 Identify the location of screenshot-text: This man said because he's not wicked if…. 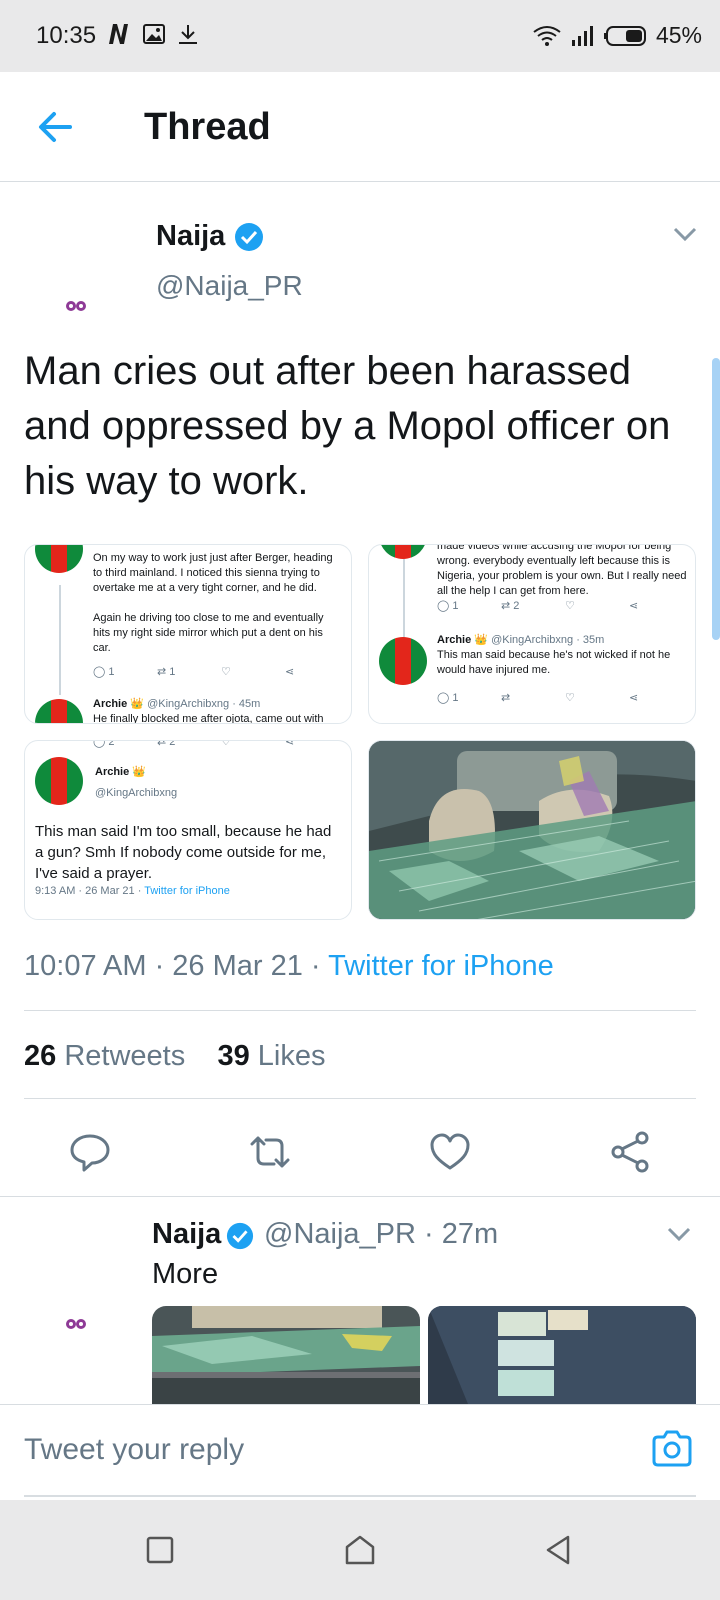
(554, 662).